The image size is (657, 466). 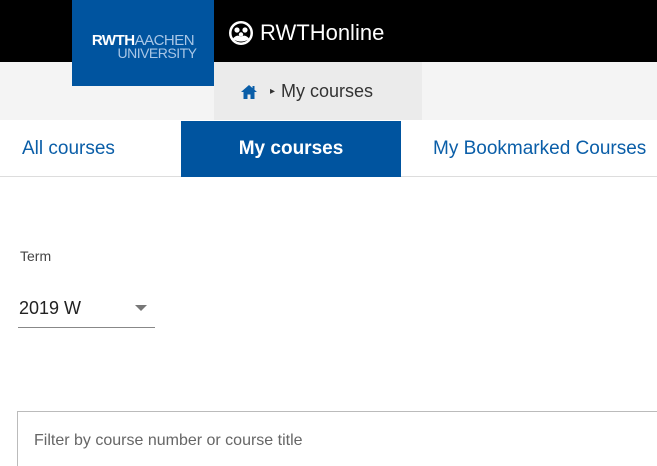 I want to click on dropdown-caret-icon, so click(x=141, y=308).